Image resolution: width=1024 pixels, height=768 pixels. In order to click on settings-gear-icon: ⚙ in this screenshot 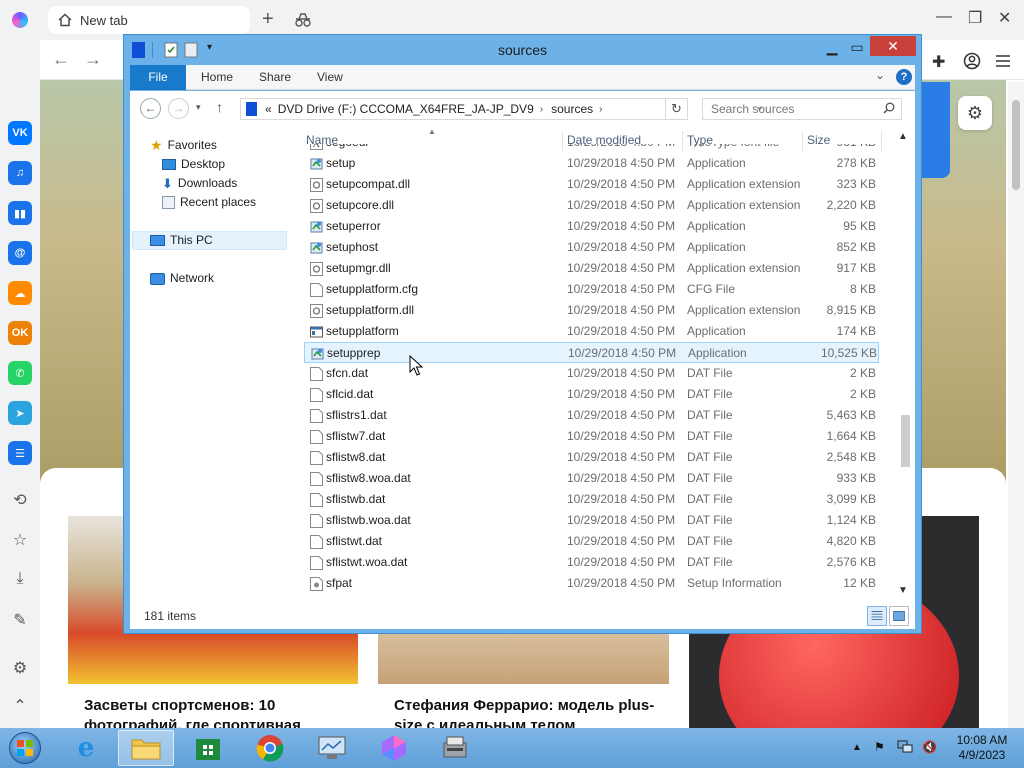, I will do `click(20, 668)`.